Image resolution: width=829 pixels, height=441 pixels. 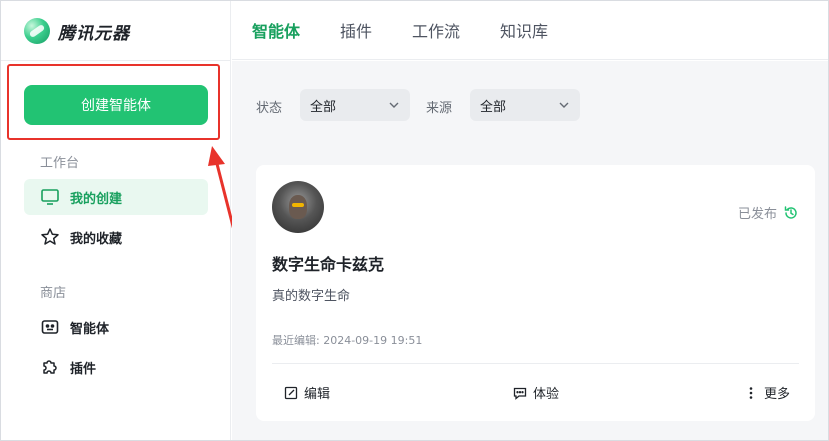 What do you see at coordinates (96, 199) in the screenshot?
I see `sidebar-item-label: 我的创建` at bounding box center [96, 199].